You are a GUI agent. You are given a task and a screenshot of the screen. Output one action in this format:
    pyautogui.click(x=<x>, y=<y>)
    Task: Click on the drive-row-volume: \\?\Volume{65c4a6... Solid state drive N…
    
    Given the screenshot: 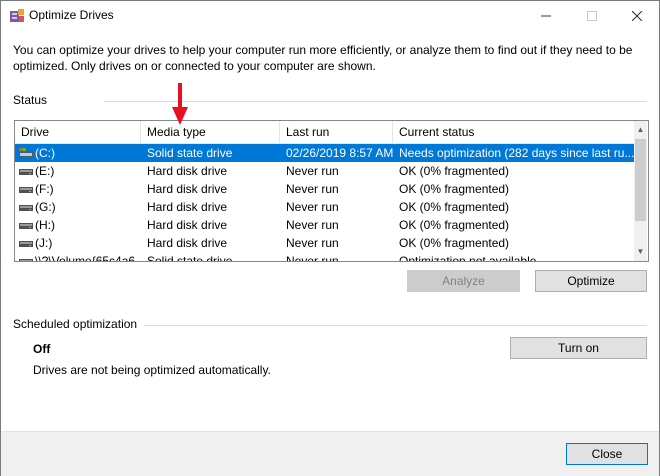 What is the action you would take?
    pyautogui.click(x=324, y=257)
    